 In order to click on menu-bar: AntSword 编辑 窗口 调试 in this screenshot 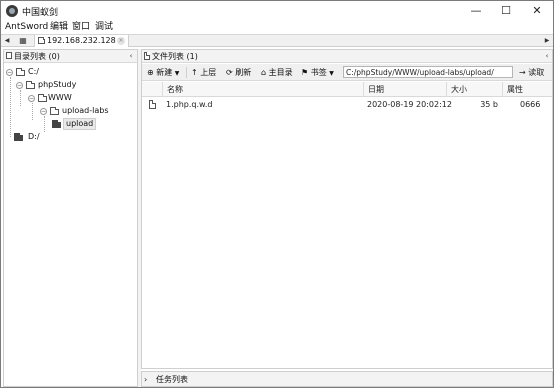, I will do `click(277, 27)`.